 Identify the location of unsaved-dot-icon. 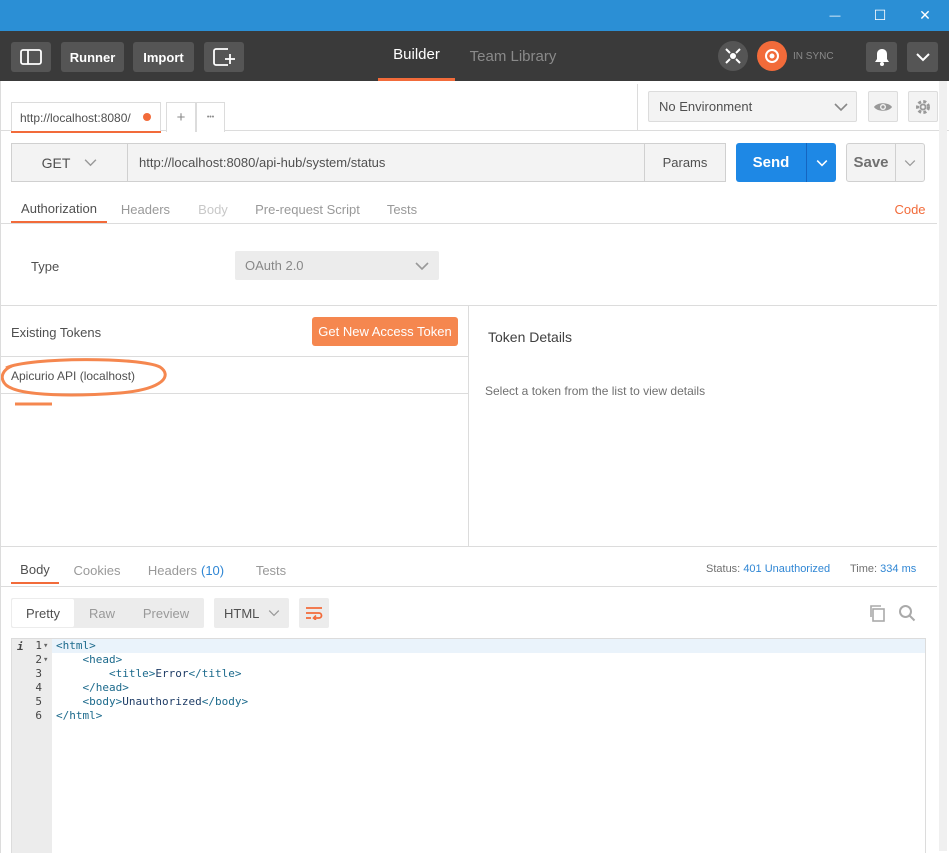
(147, 117).